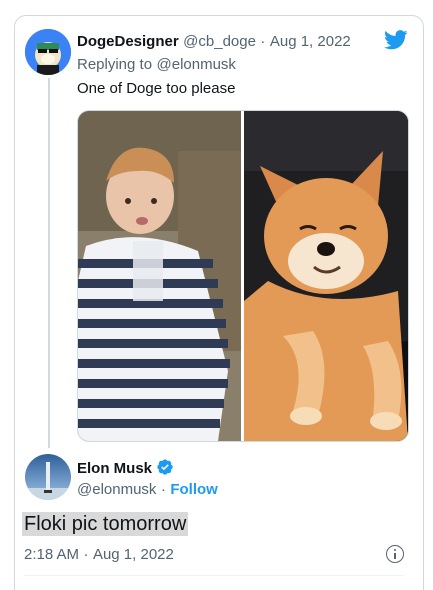 The width and height of the screenshot is (433, 590). I want to click on elon-musk-avatar, so click(48, 477).